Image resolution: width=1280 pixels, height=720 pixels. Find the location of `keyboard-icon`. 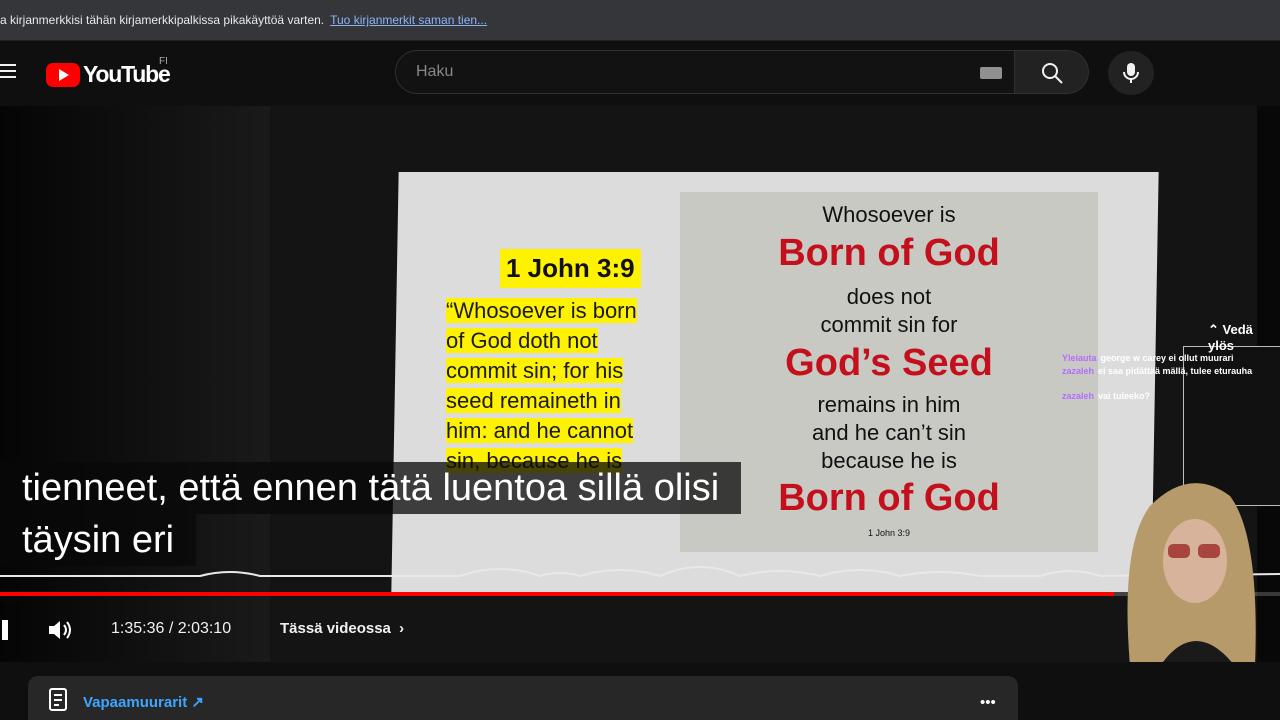

keyboard-icon is located at coordinates (991, 73).